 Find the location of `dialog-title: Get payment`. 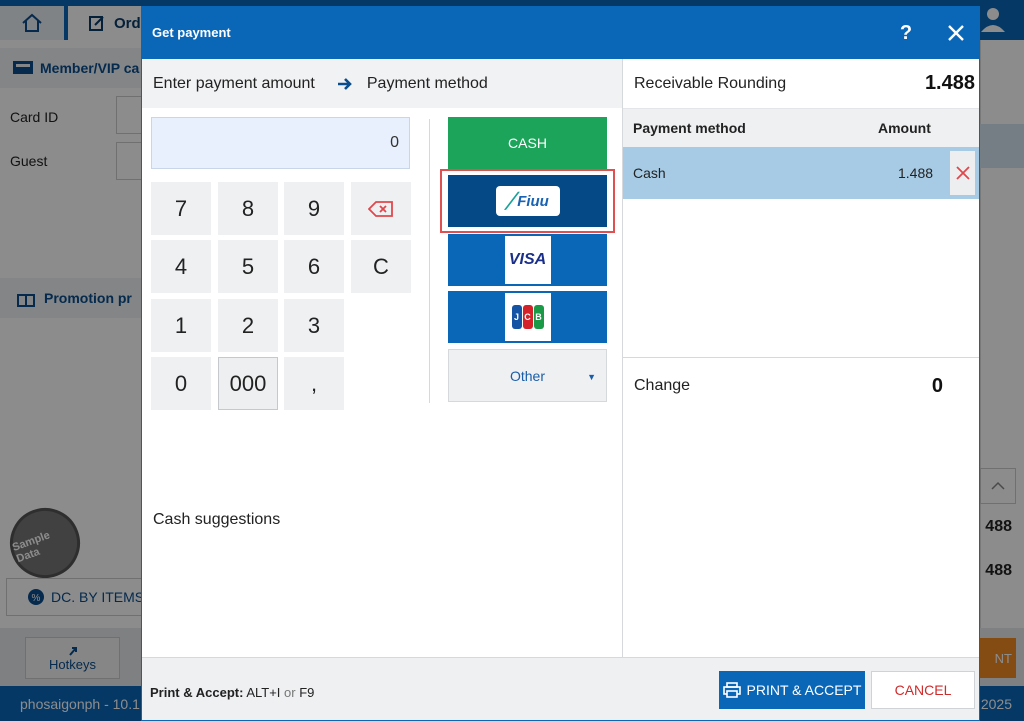

dialog-title: Get payment is located at coordinates (191, 32).